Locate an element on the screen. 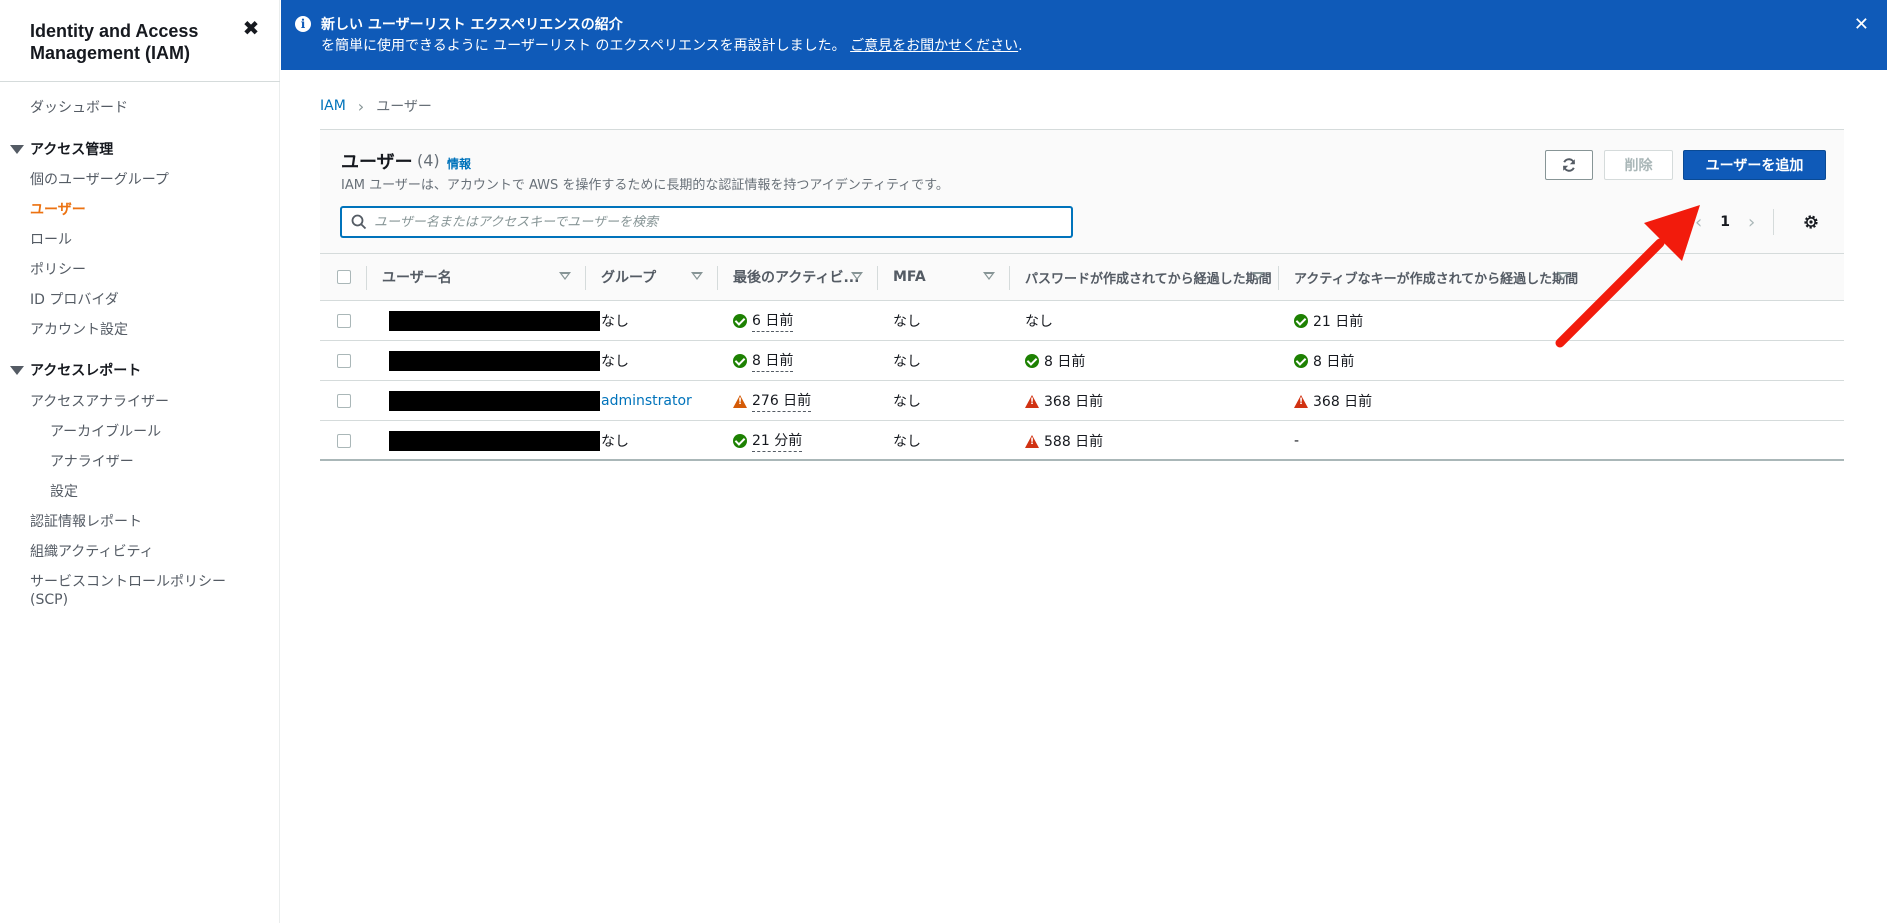  banner-close-icon: ✕ is located at coordinates (1861, 24).